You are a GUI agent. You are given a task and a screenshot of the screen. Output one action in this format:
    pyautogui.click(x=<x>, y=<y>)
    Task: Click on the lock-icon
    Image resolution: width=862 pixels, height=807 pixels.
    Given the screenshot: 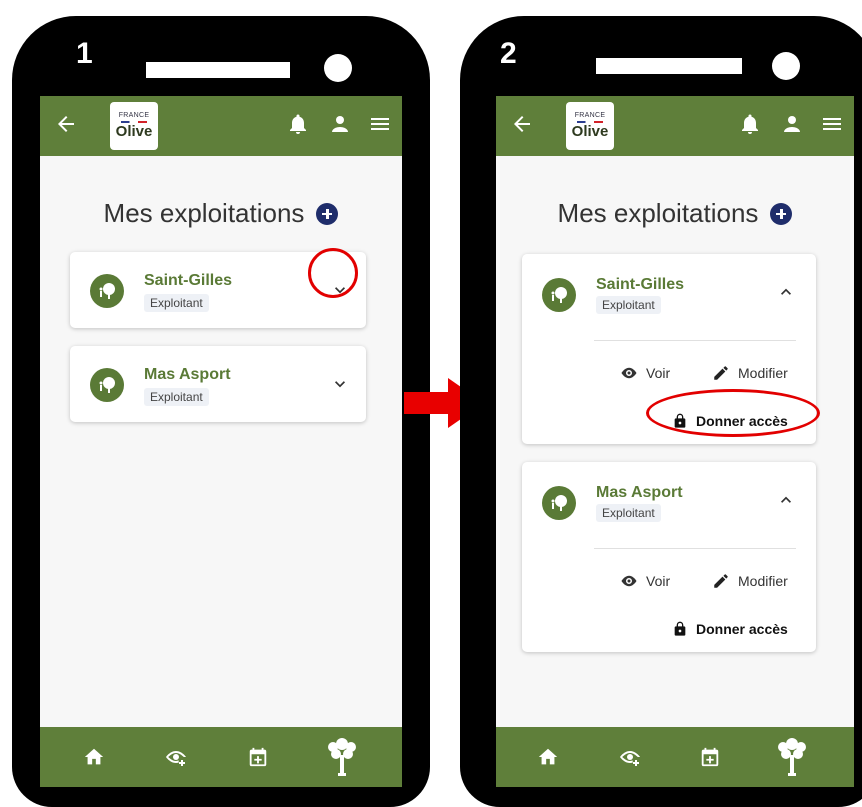 What is the action you would take?
    pyautogui.click(x=680, y=628)
    